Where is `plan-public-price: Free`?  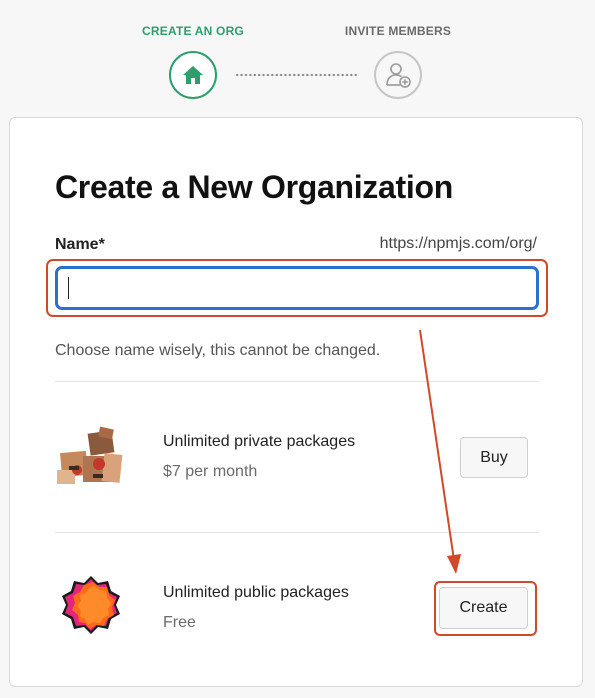 plan-public-price: Free is located at coordinates (179, 622).